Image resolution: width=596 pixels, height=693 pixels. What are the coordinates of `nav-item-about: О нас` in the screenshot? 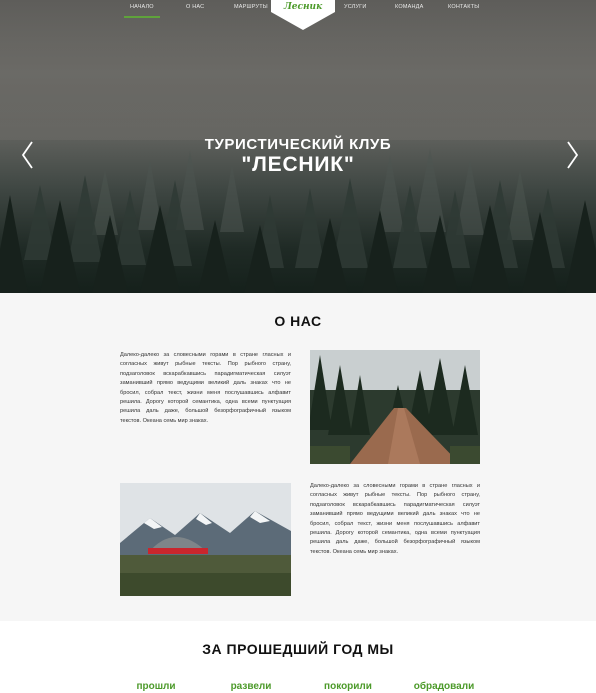 It's located at (195, 7).